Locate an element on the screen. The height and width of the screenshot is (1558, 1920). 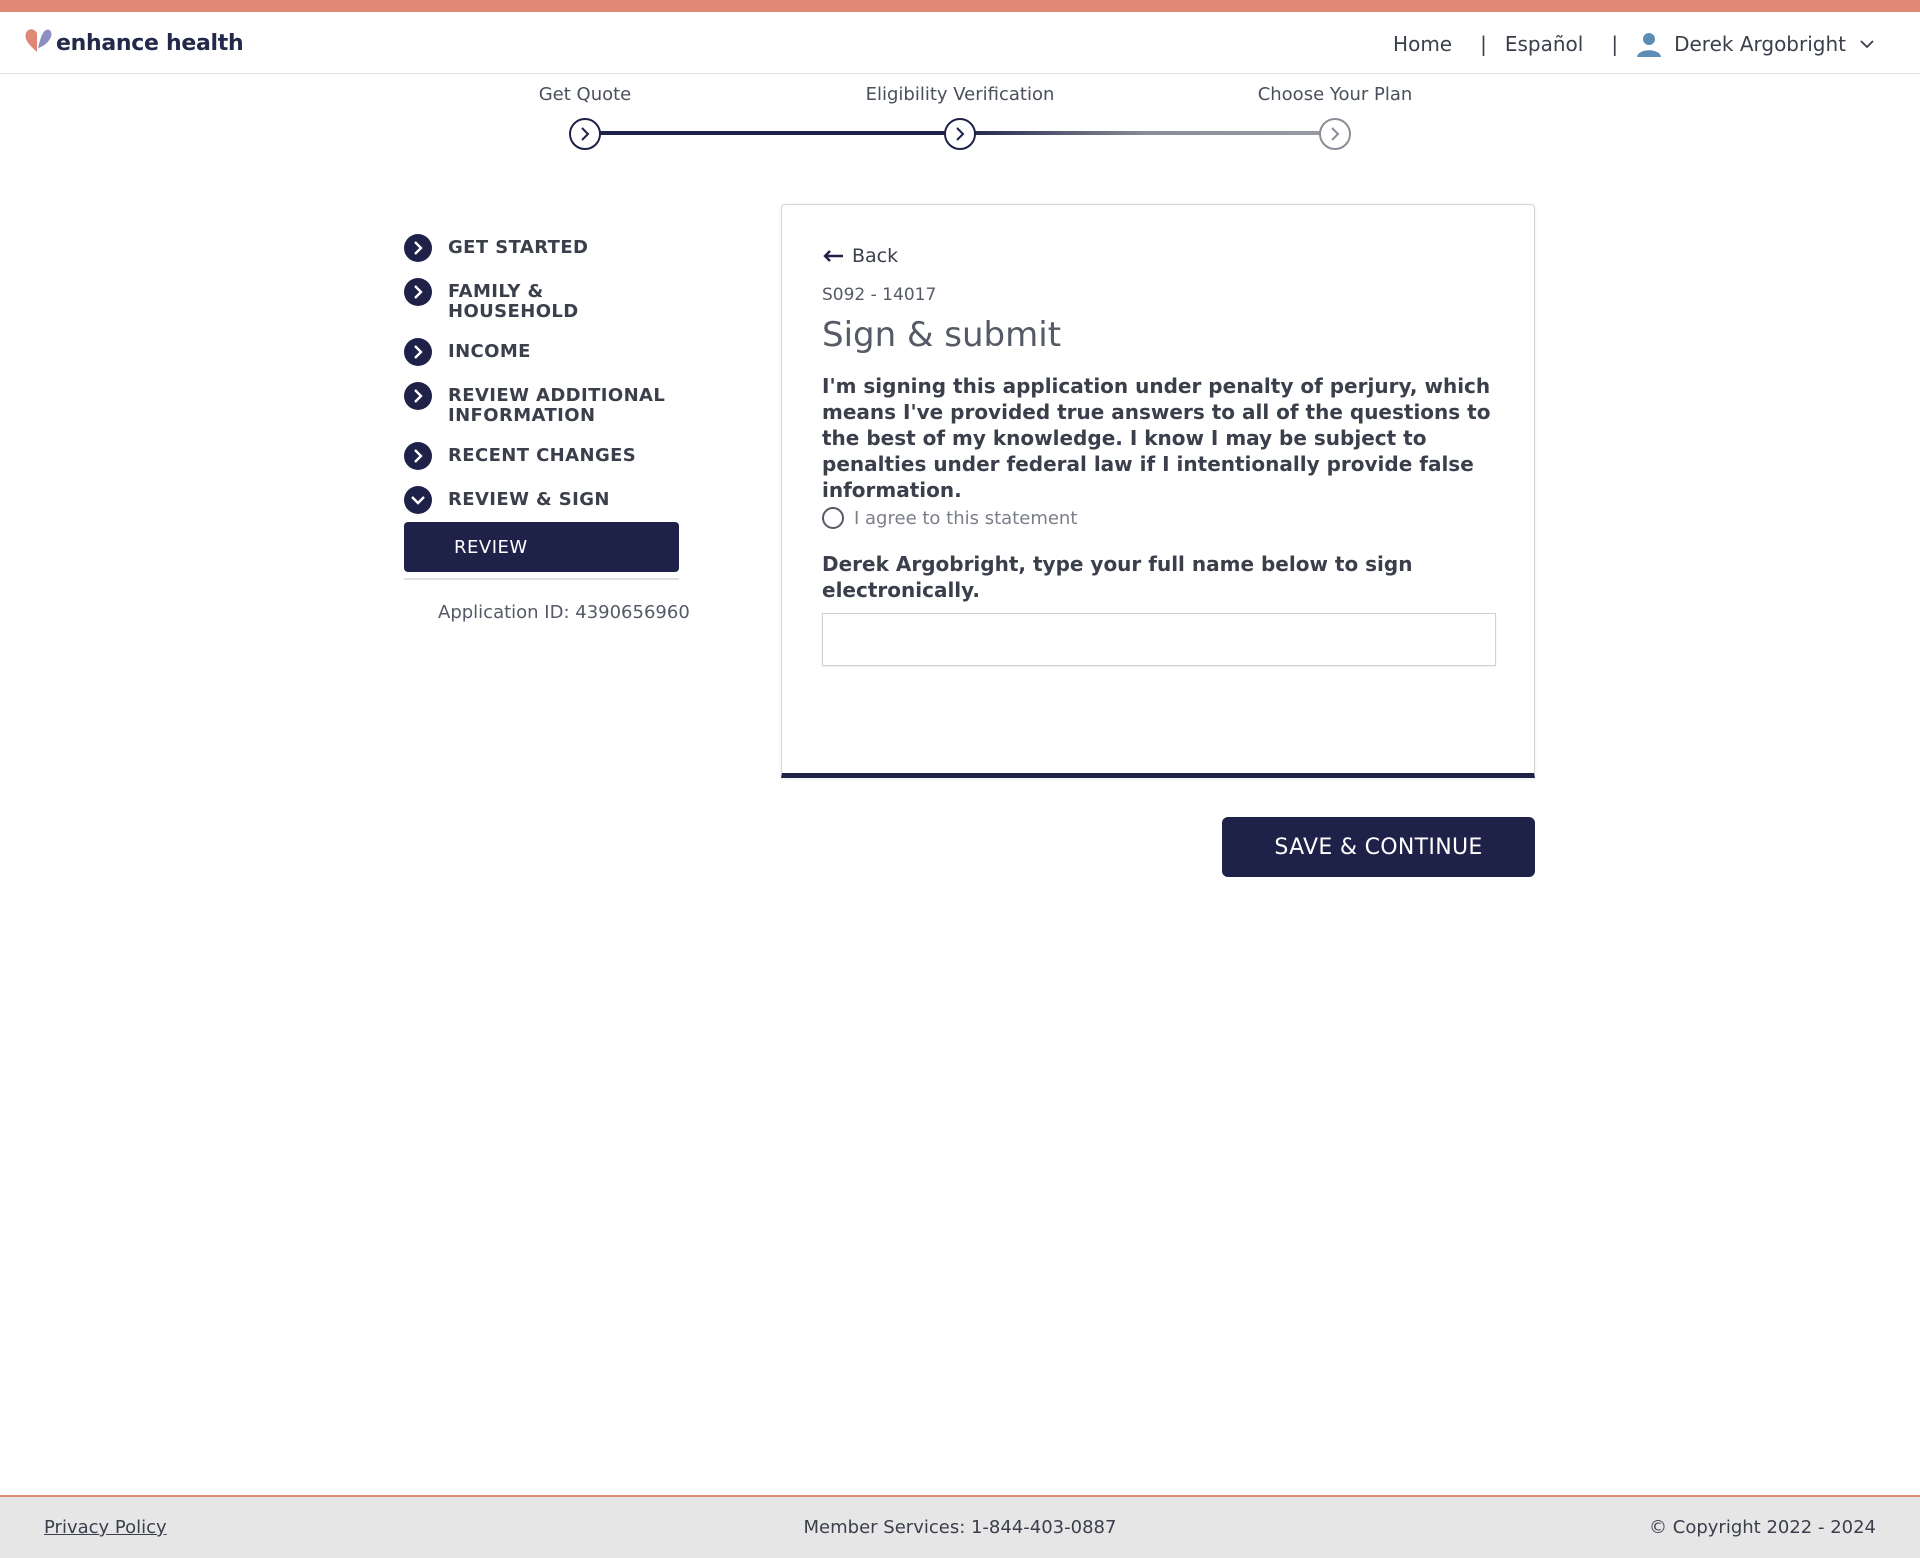
agree-label: I agree to this statement is located at coordinates (966, 518).